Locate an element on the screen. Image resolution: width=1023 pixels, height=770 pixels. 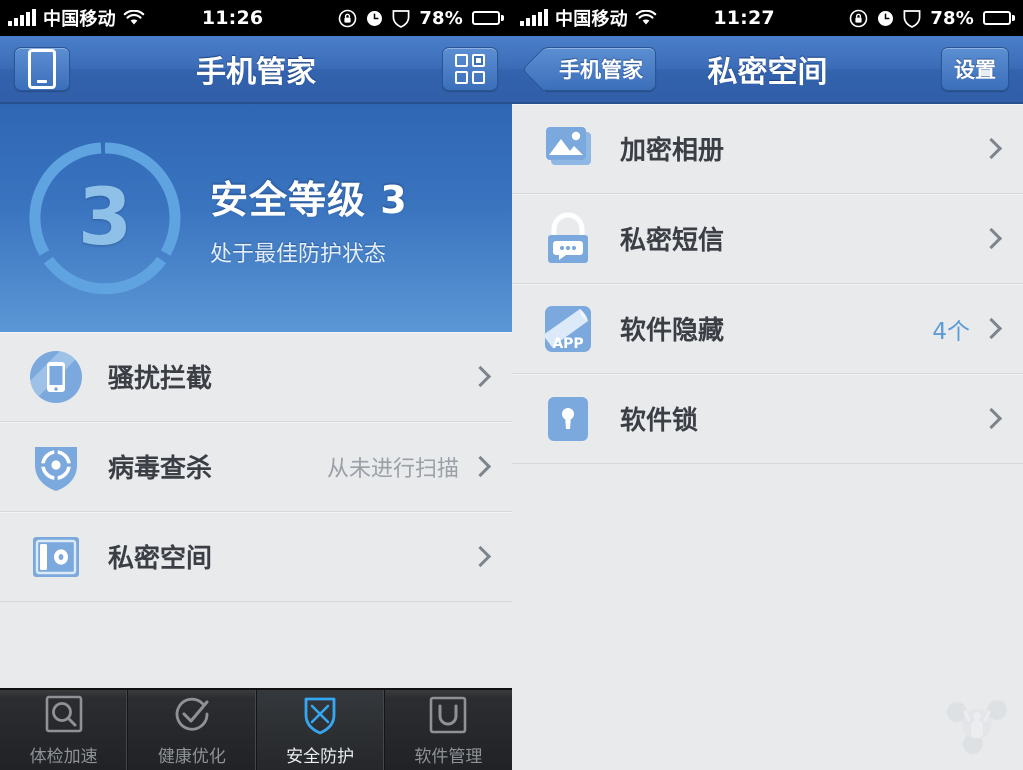
settings-button-label: 设置 is located at coordinates (975, 70).